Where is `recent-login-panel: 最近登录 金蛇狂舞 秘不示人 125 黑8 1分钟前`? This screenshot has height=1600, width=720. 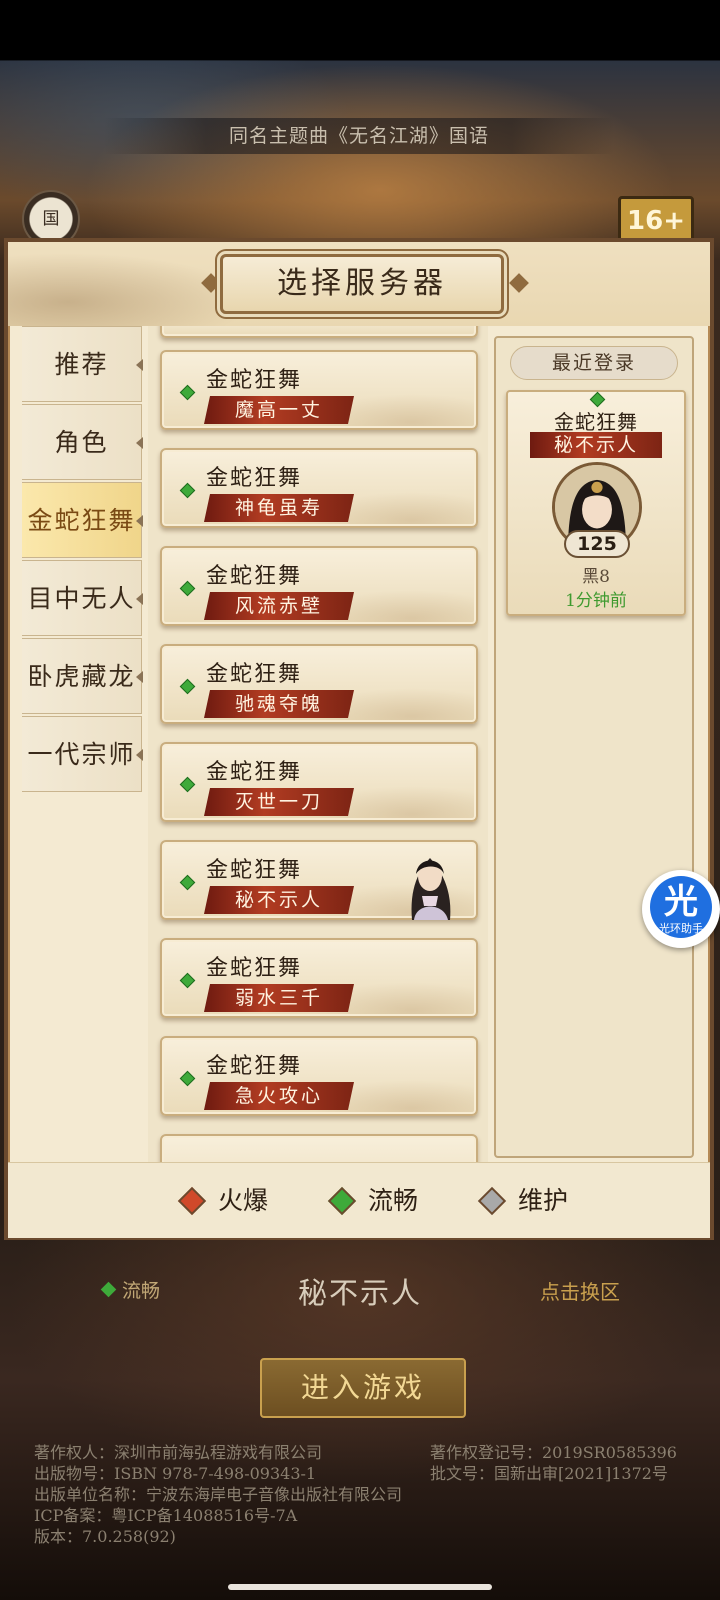 recent-login-panel: 最近登录 金蛇狂舞 秘不示人 125 黑8 1分钟前 is located at coordinates (594, 747).